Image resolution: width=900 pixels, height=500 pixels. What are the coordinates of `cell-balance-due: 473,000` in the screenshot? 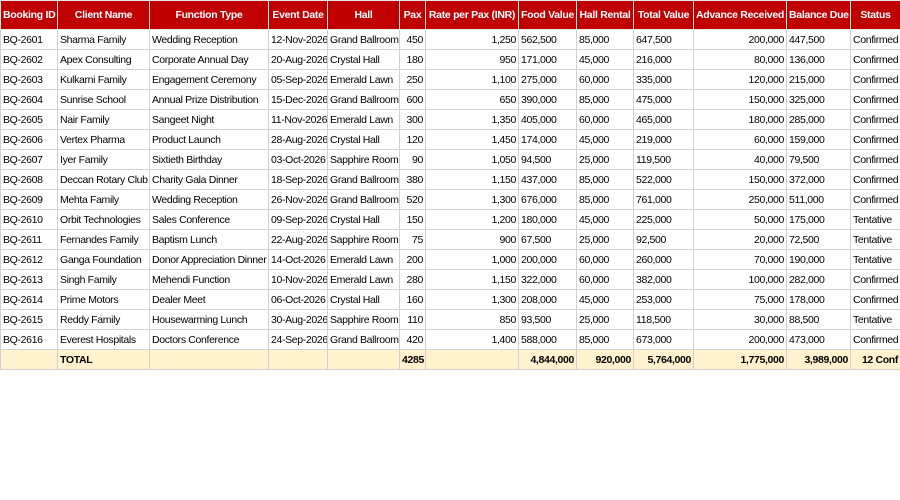 It's located at (818, 339).